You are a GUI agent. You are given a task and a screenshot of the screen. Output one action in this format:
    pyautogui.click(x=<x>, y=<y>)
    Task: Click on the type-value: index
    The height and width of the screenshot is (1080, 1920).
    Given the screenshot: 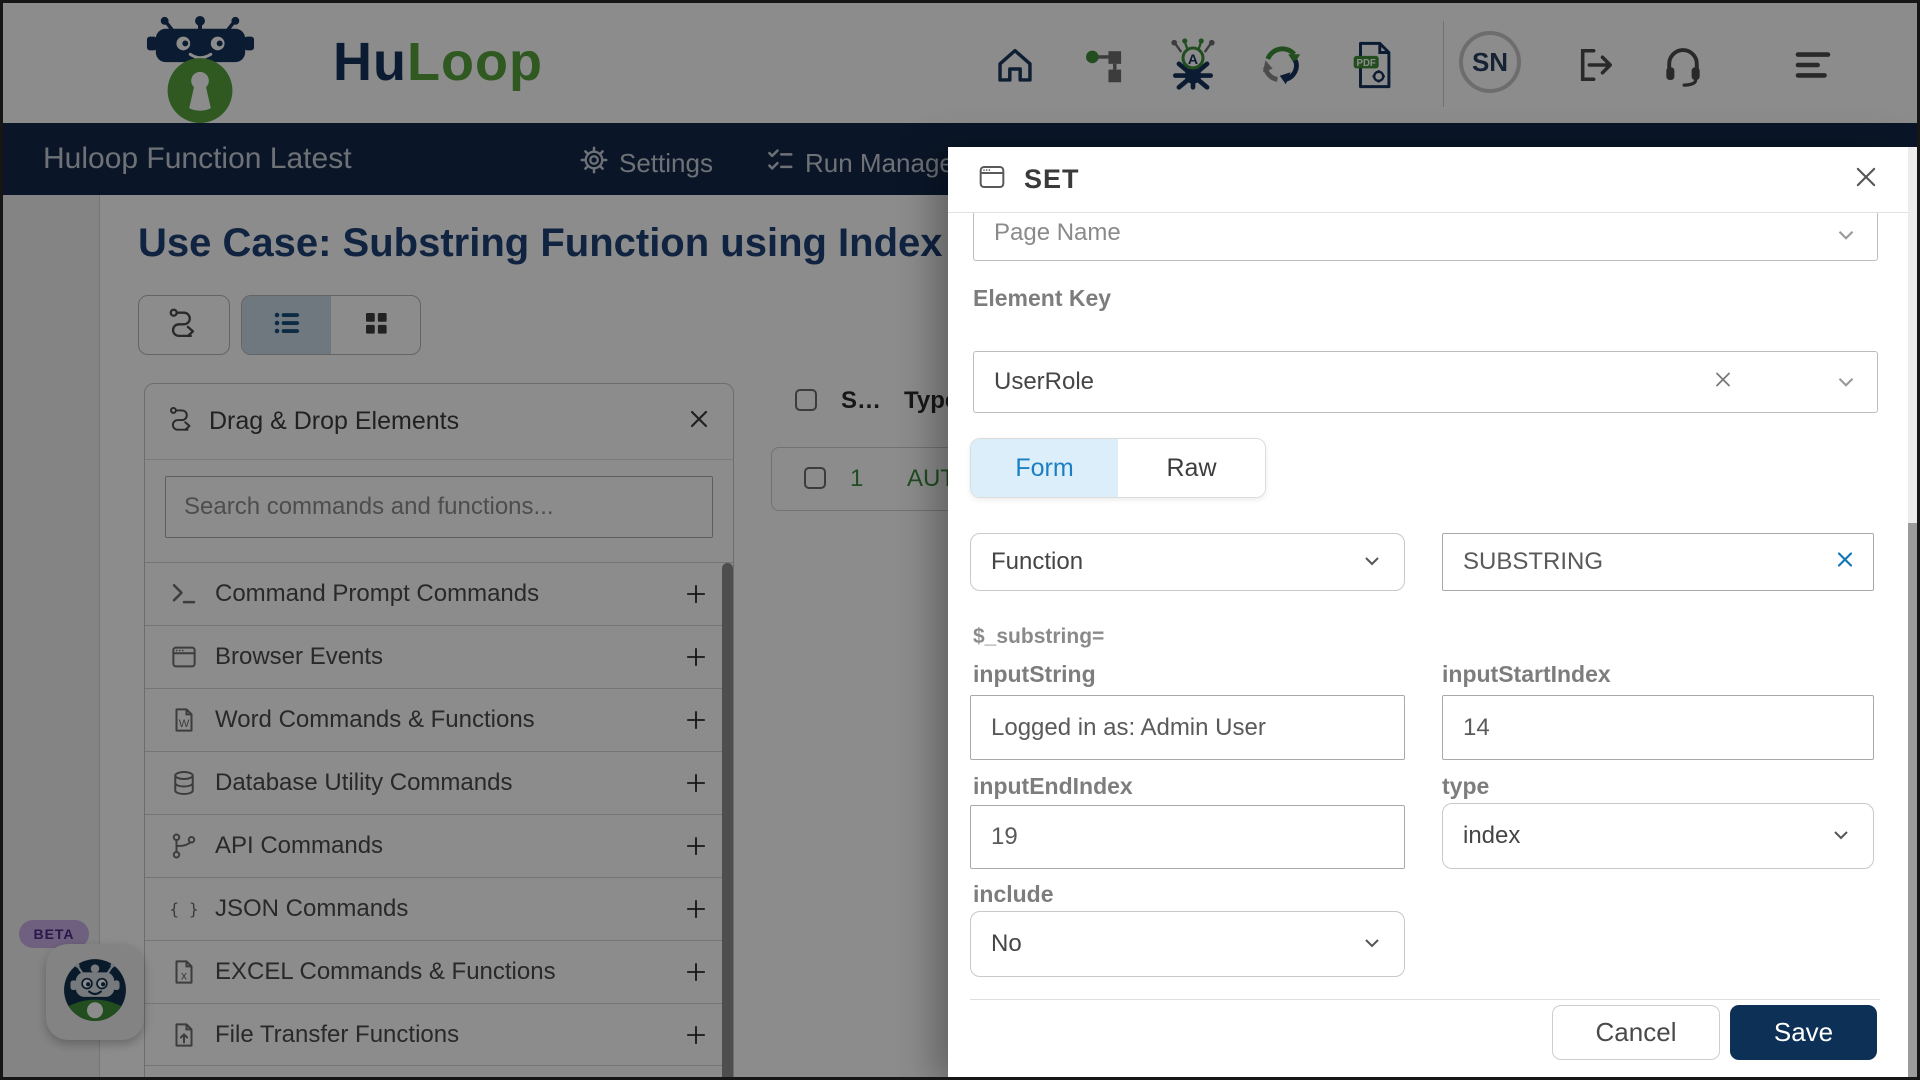 What is the action you would take?
    pyautogui.click(x=1492, y=835)
    